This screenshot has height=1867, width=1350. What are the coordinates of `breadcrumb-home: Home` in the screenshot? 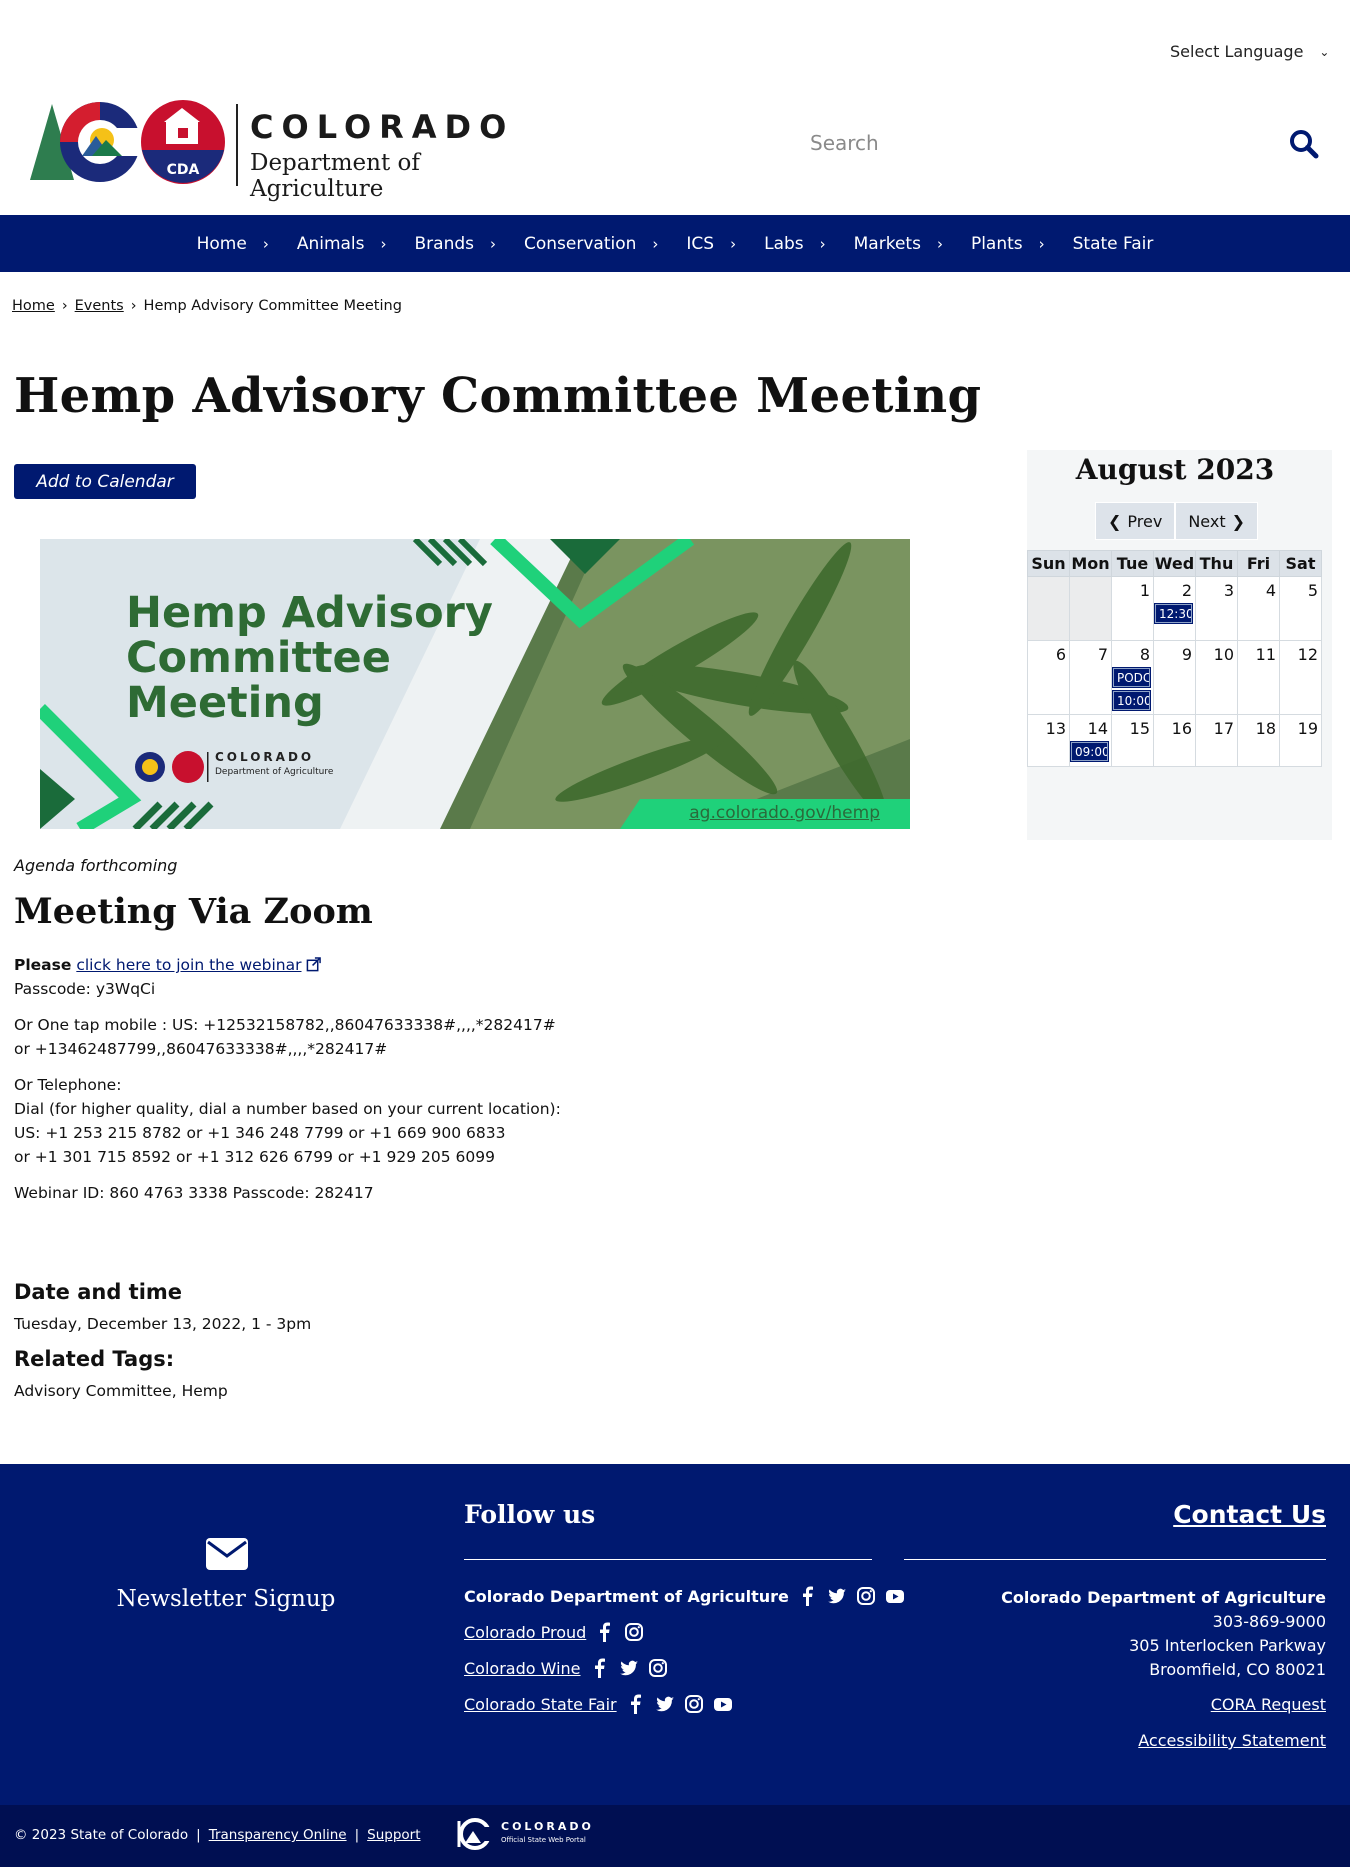 It's located at (33, 306).